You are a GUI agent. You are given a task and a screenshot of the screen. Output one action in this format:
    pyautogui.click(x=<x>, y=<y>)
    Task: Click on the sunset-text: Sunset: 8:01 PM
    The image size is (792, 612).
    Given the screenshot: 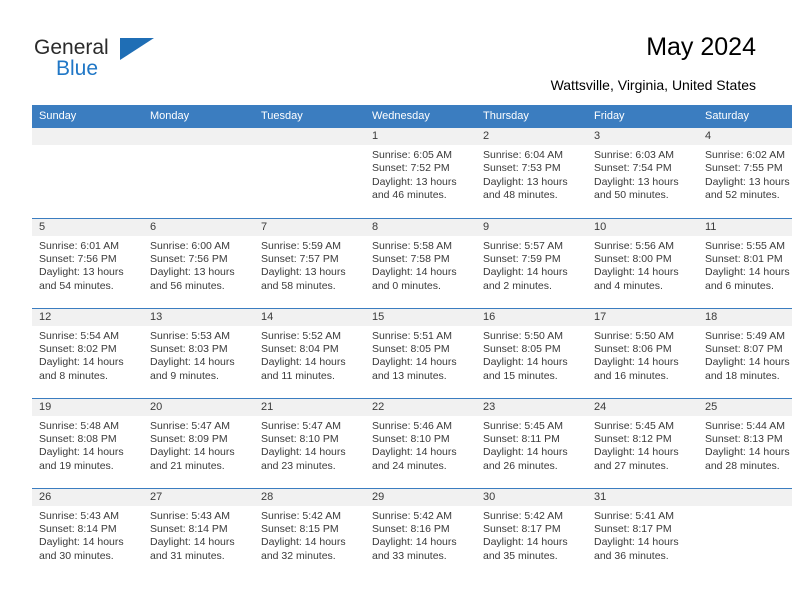 What is the action you would take?
    pyautogui.click(x=744, y=258)
    